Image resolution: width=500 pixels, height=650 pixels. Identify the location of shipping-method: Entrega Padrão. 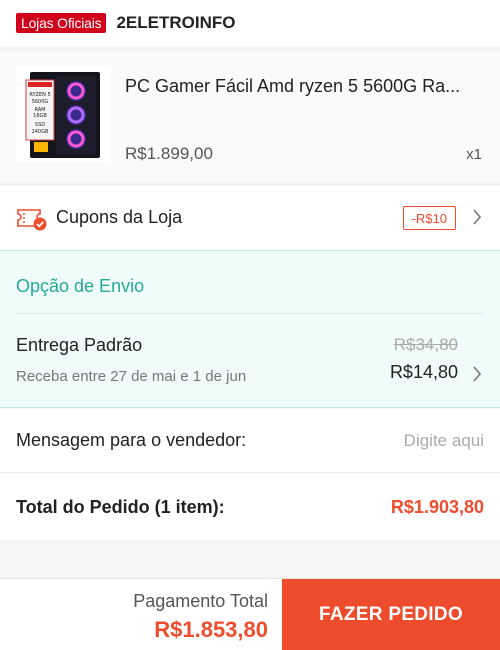
(79, 345).